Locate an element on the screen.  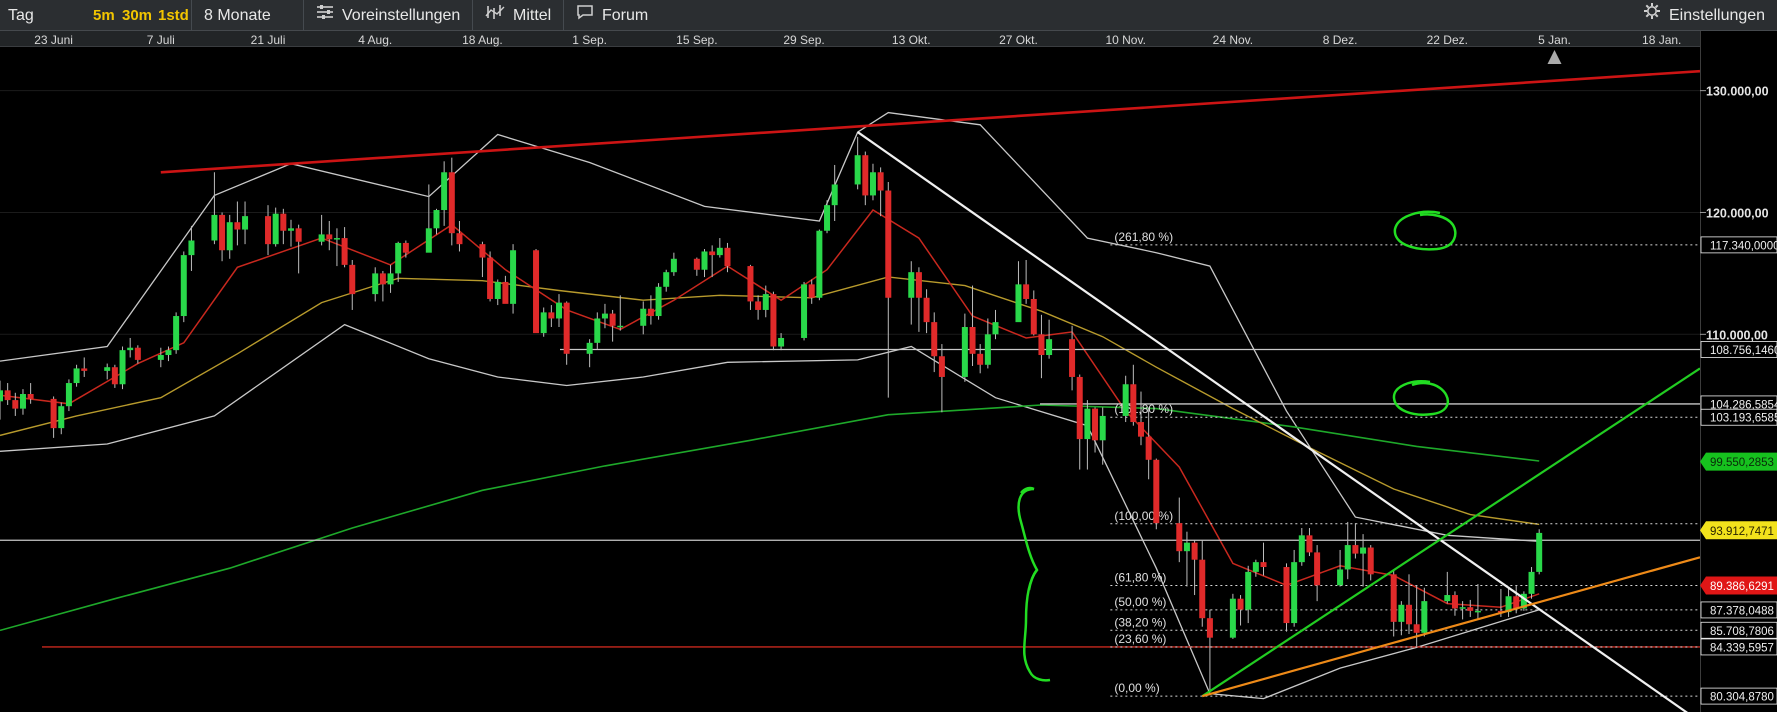
interval-5m-button: 5m is located at coordinates (104, 15).